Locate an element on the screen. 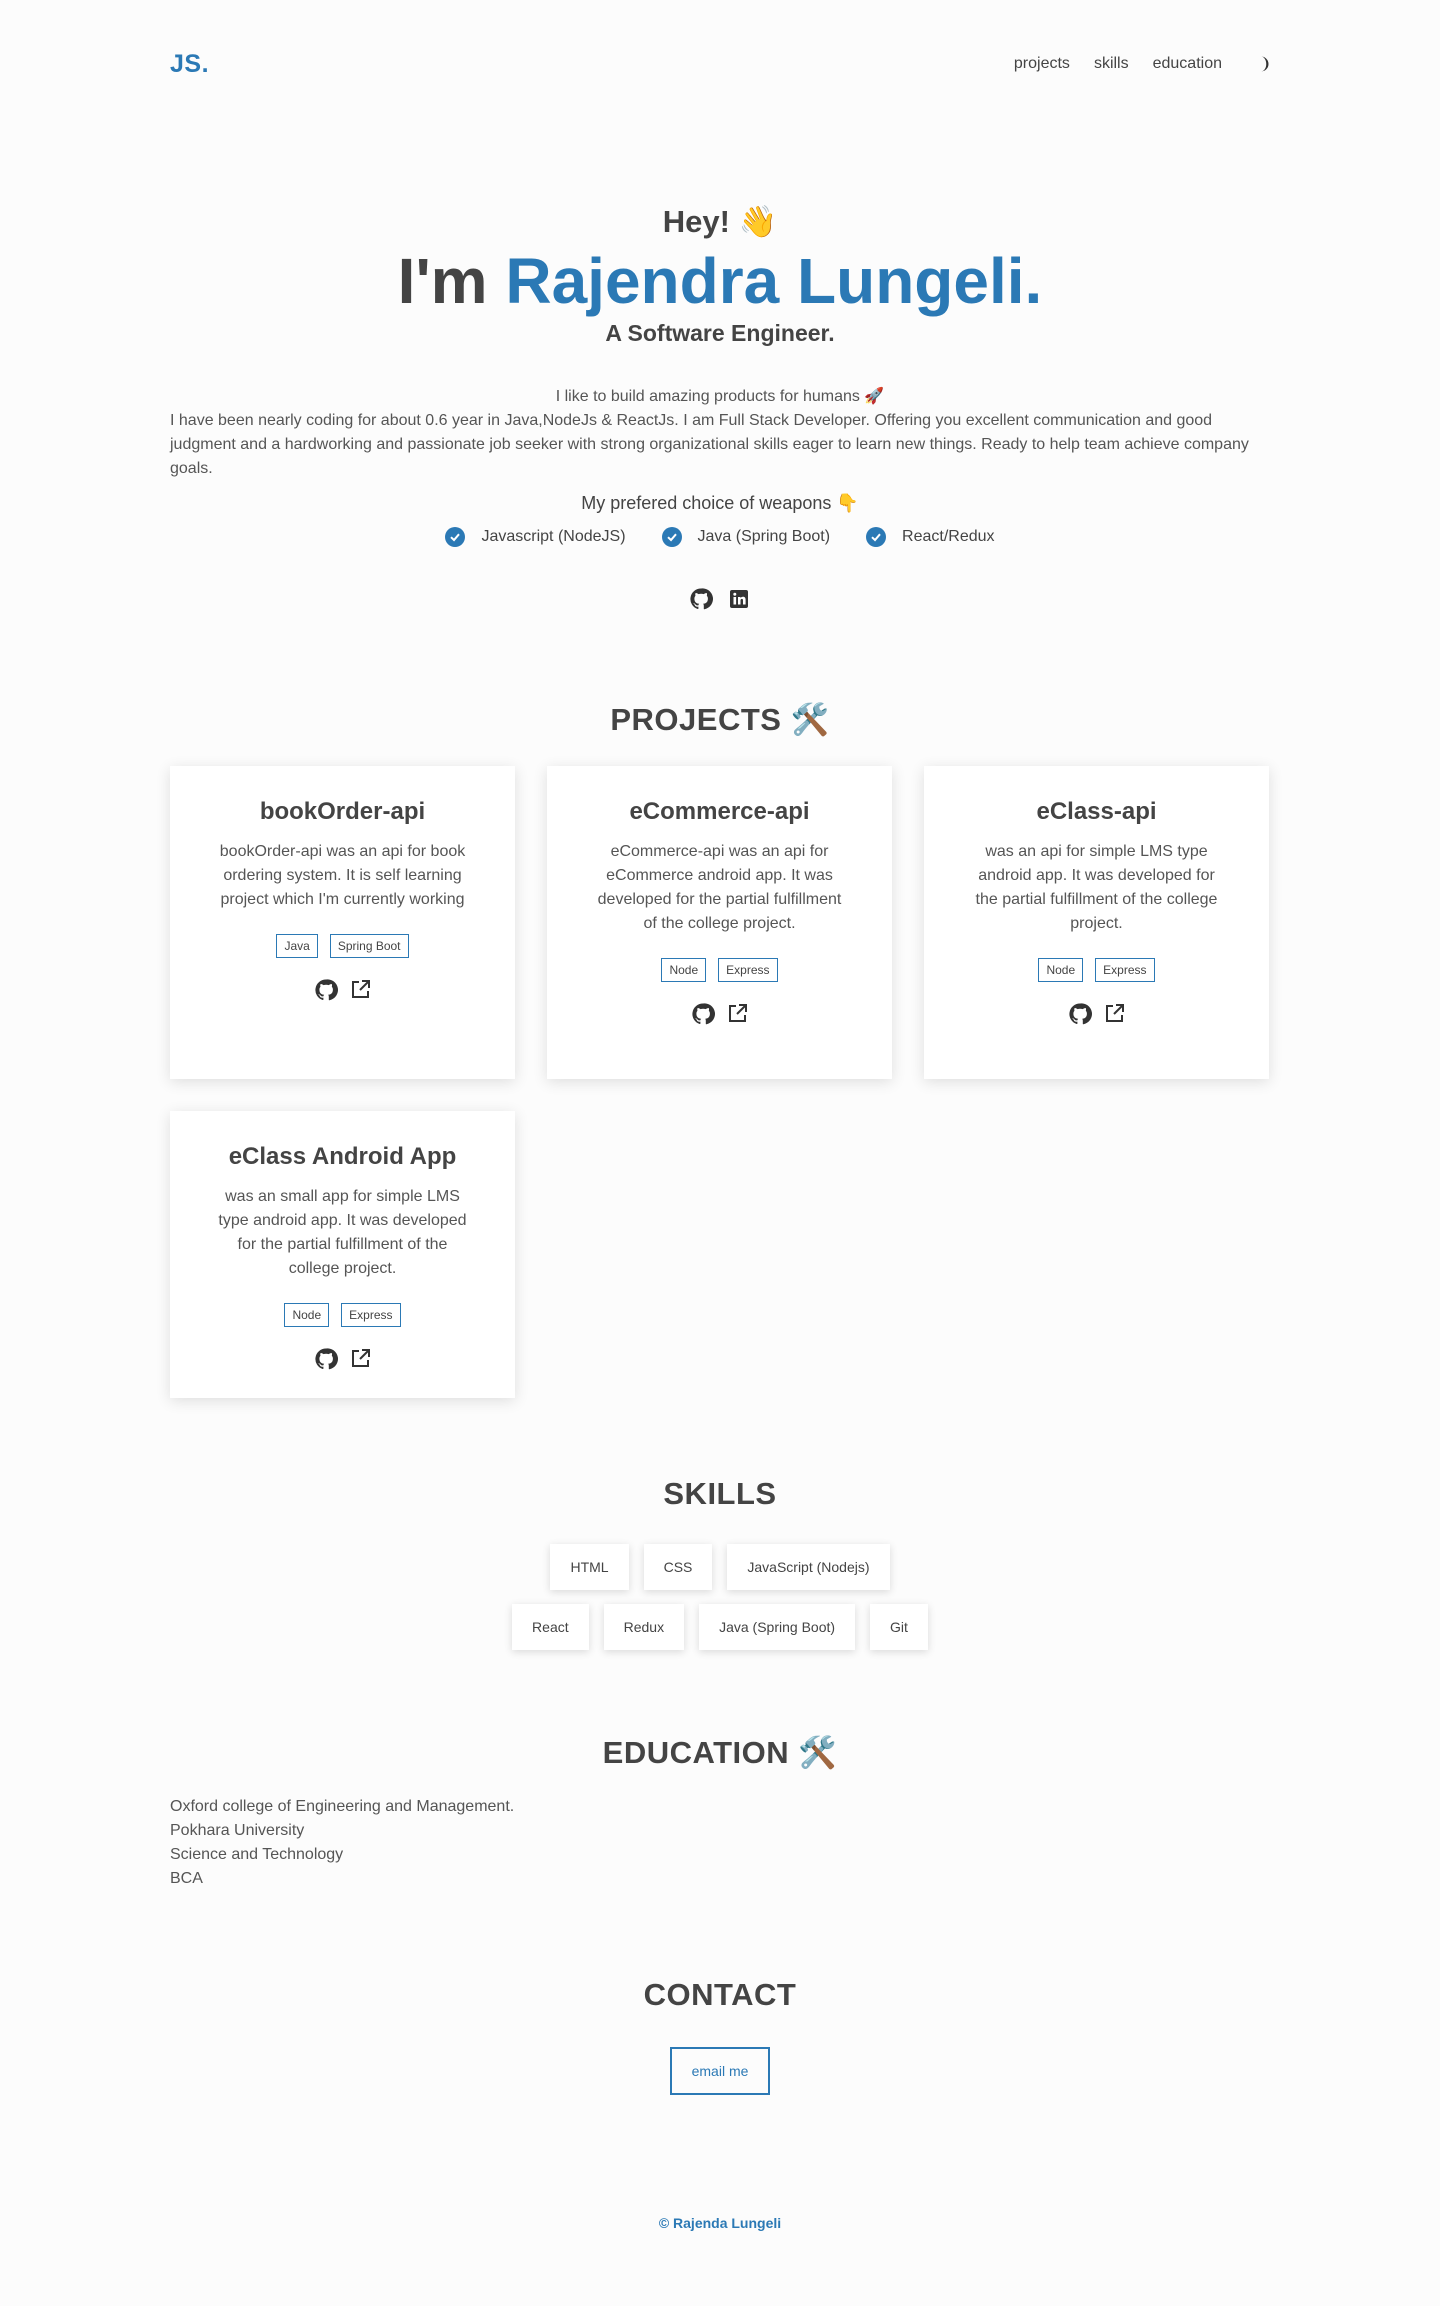  nav-link-education: education is located at coordinates (1187, 64).